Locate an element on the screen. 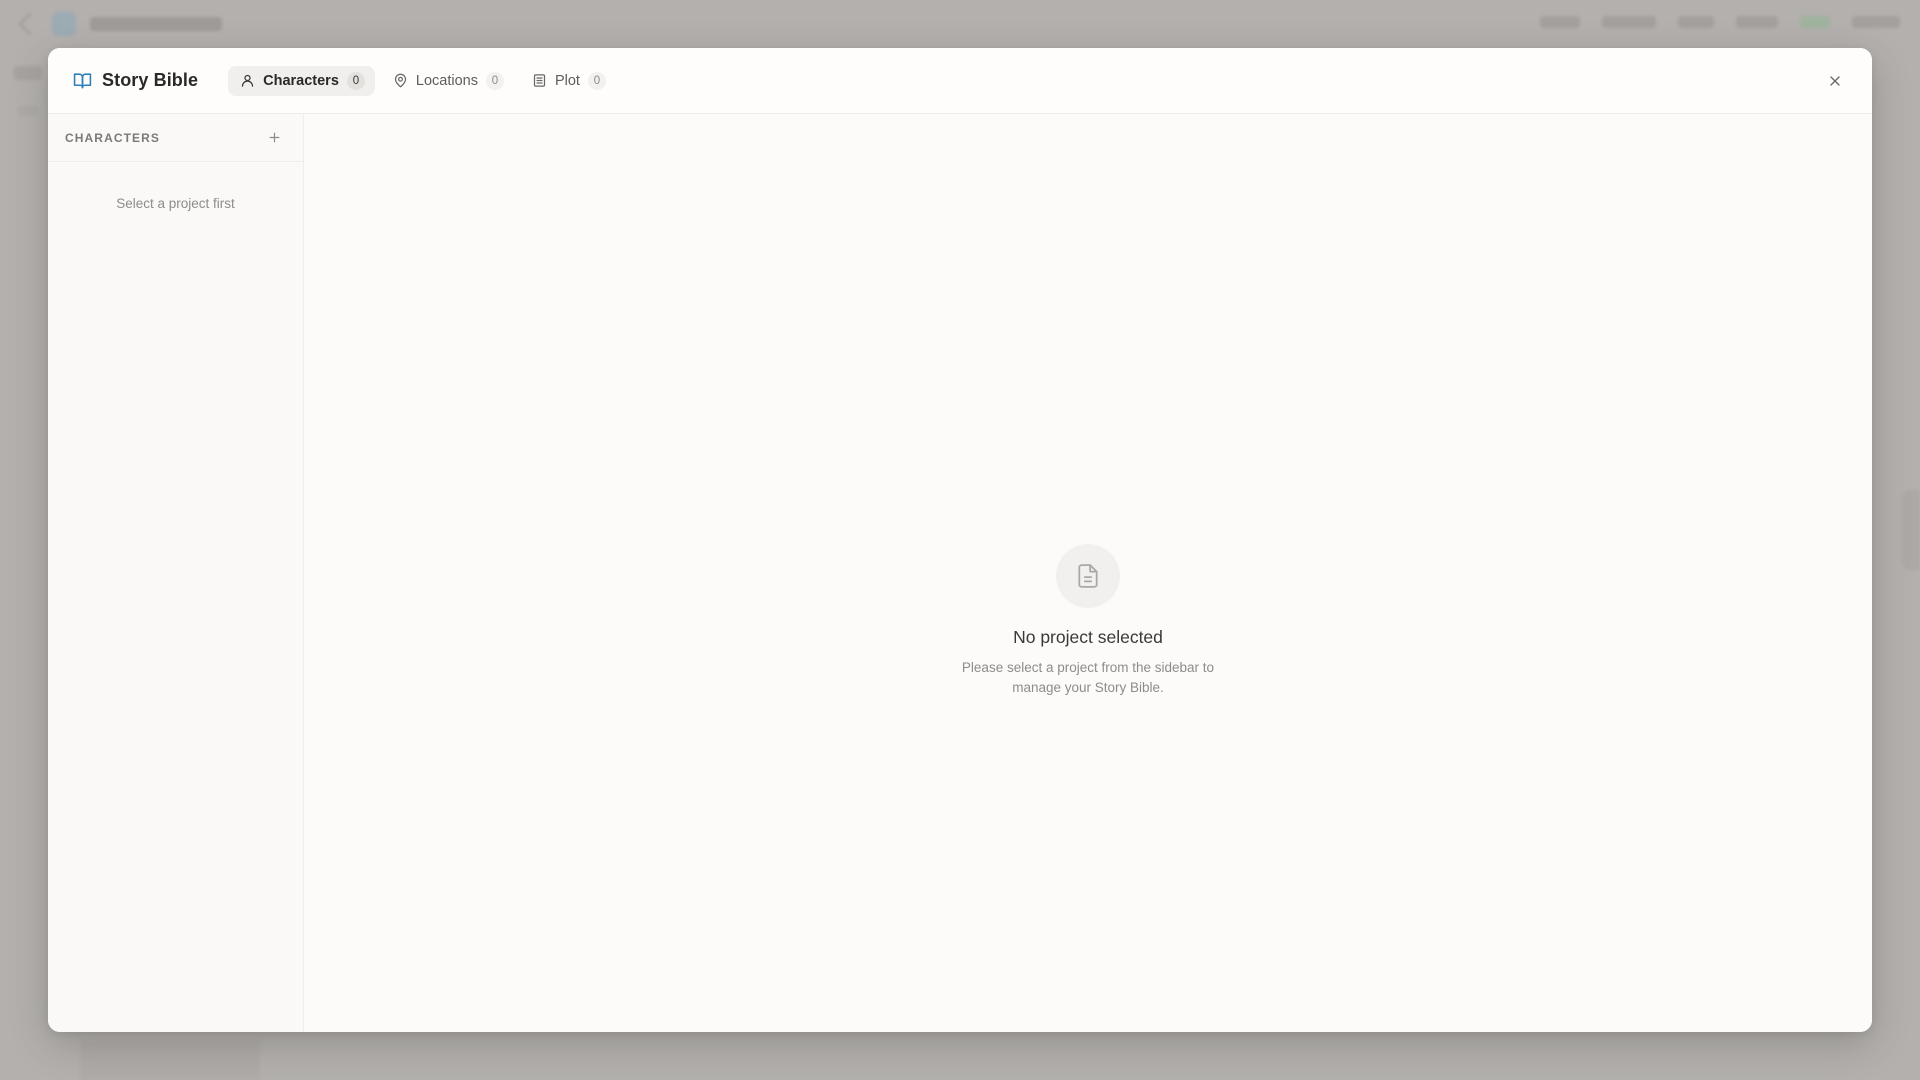 The image size is (1920, 1080). background-toolbar is located at coordinates (1720, 22).